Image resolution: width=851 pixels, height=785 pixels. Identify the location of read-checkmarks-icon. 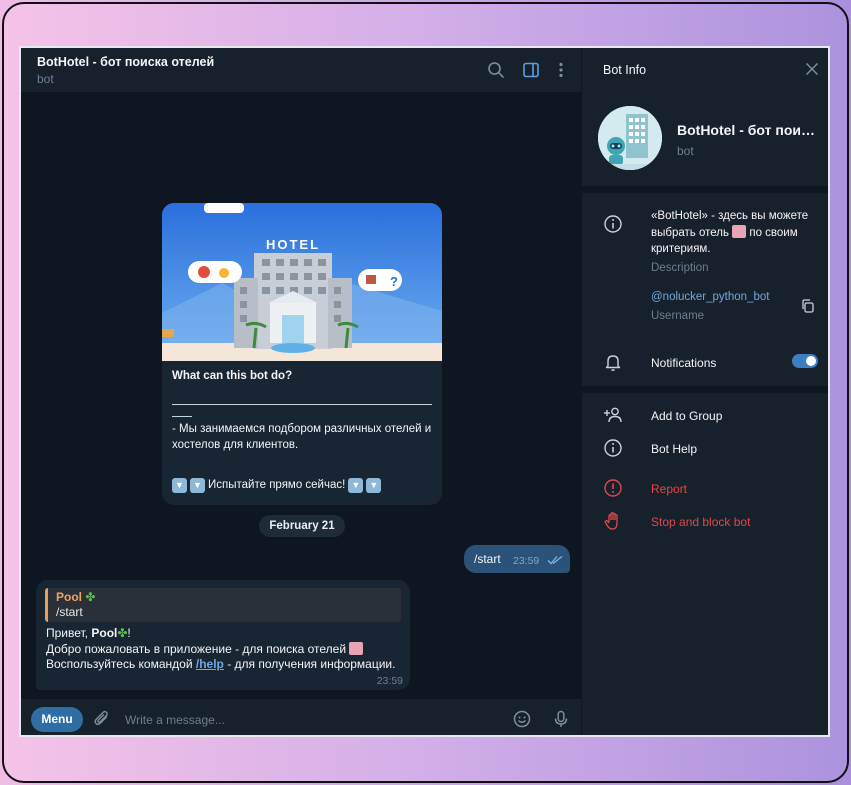
(555, 560).